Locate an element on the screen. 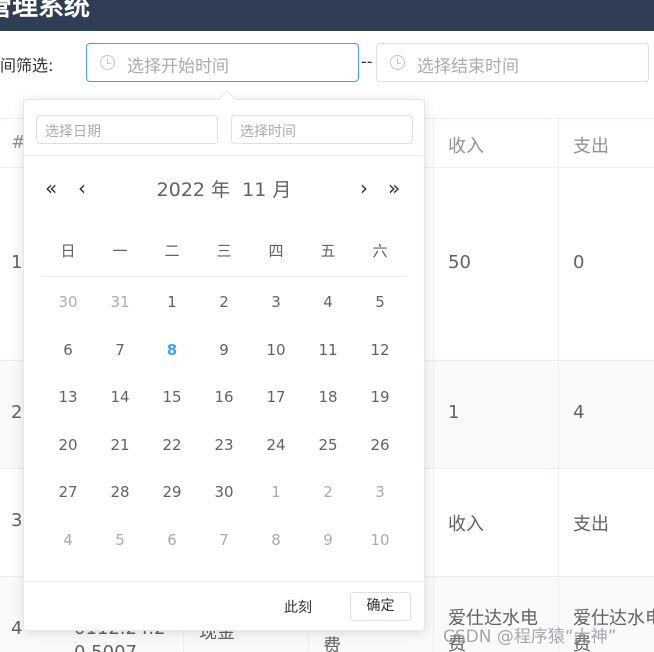 The width and height of the screenshot is (654, 652). calendar-day: 26 is located at coordinates (380, 445).